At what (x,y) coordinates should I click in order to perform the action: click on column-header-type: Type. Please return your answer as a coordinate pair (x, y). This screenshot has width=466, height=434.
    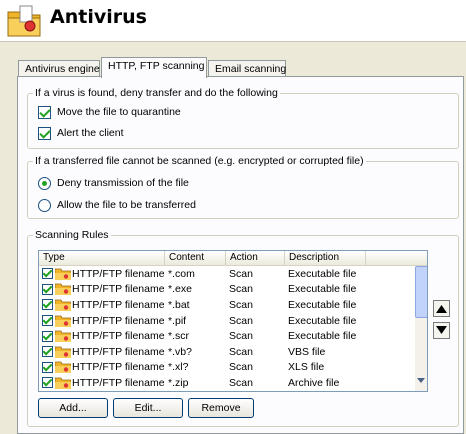
    Looking at the image, I should click on (102, 258).